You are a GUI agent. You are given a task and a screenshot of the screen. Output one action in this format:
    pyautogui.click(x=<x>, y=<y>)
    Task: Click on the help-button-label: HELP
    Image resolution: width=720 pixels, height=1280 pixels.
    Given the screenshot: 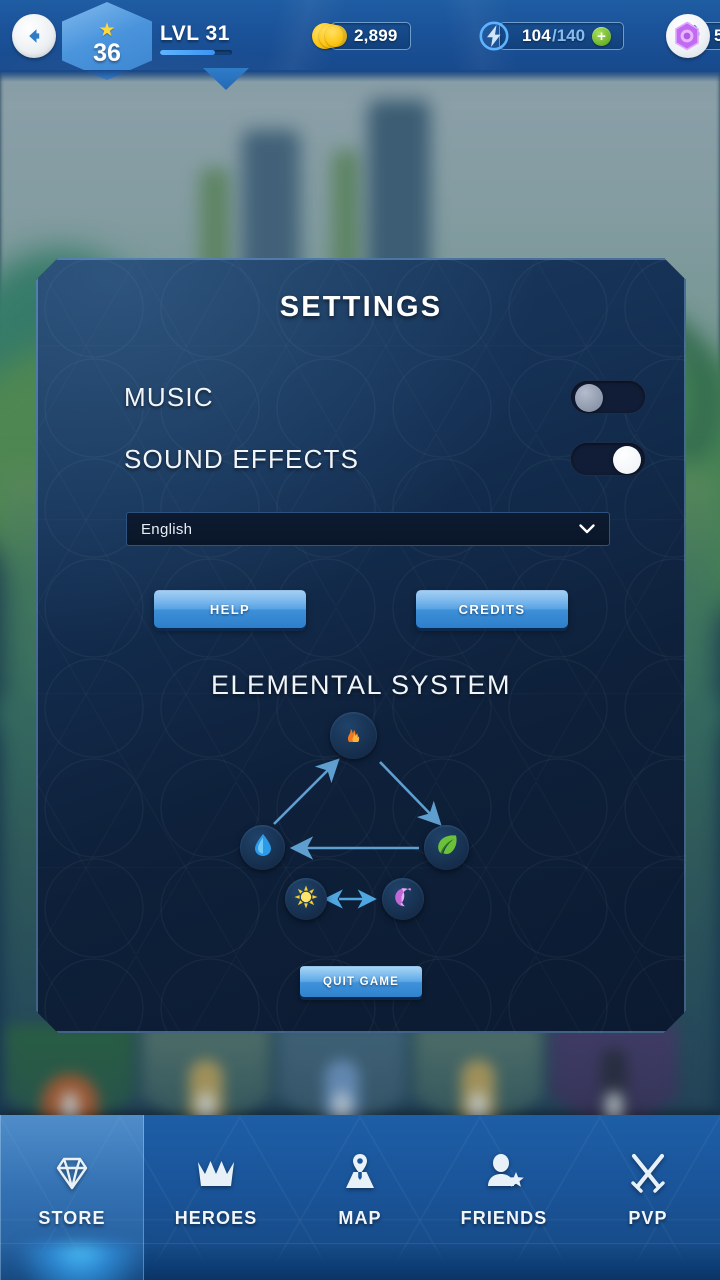 What is the action you would take?
    pyautogui.click(x=230, y=609)
    